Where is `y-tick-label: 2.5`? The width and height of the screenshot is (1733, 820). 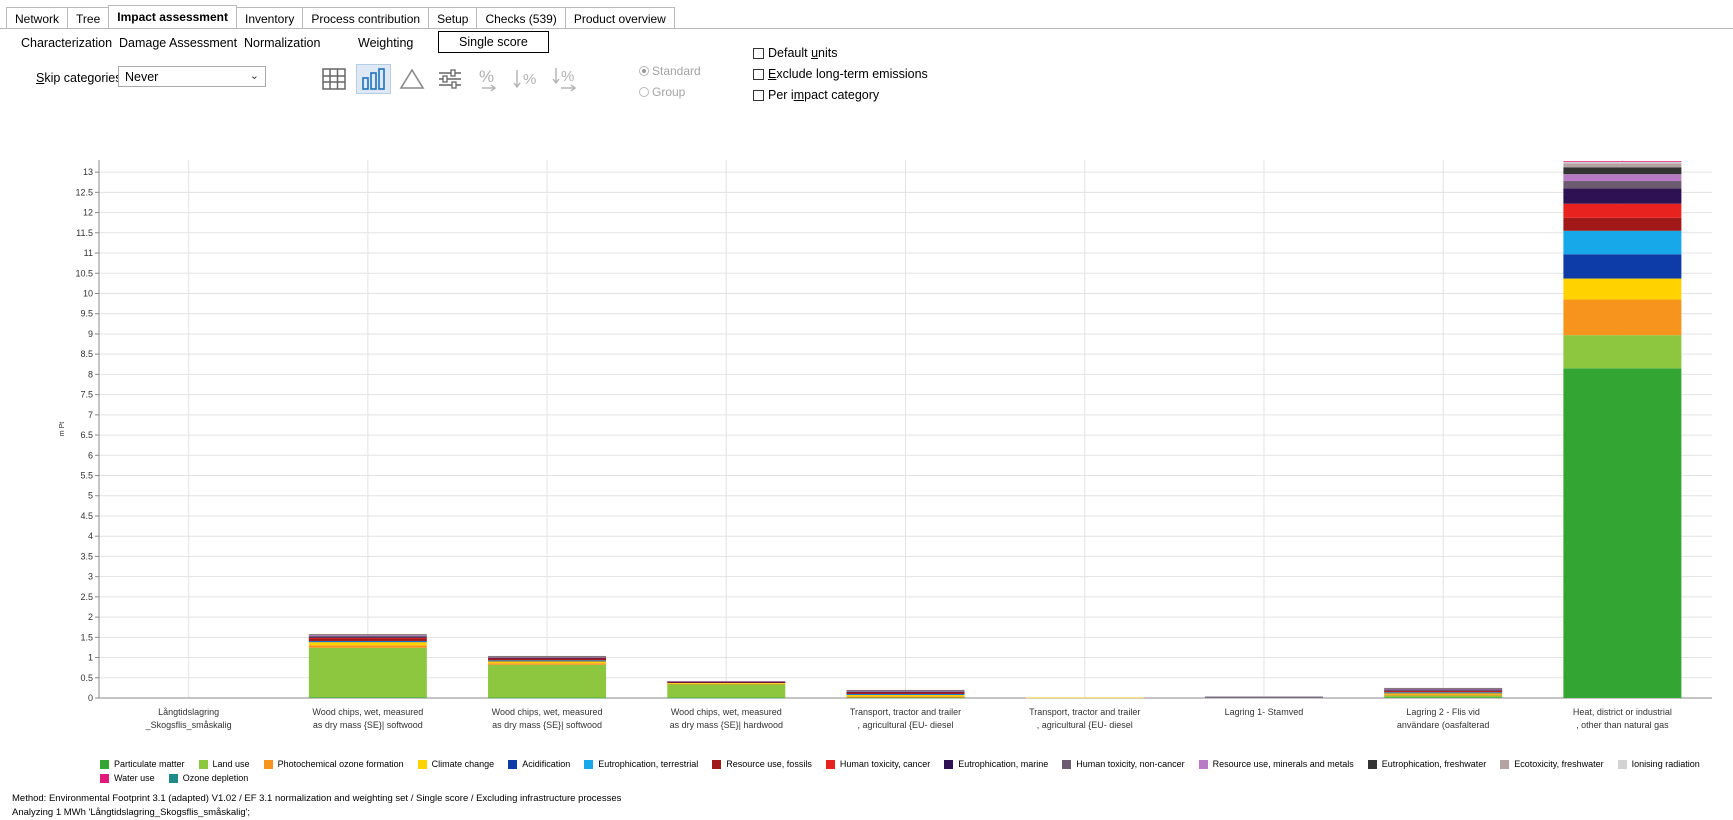 y-tick-label: 2.5 is located at coordinates (86, 597).